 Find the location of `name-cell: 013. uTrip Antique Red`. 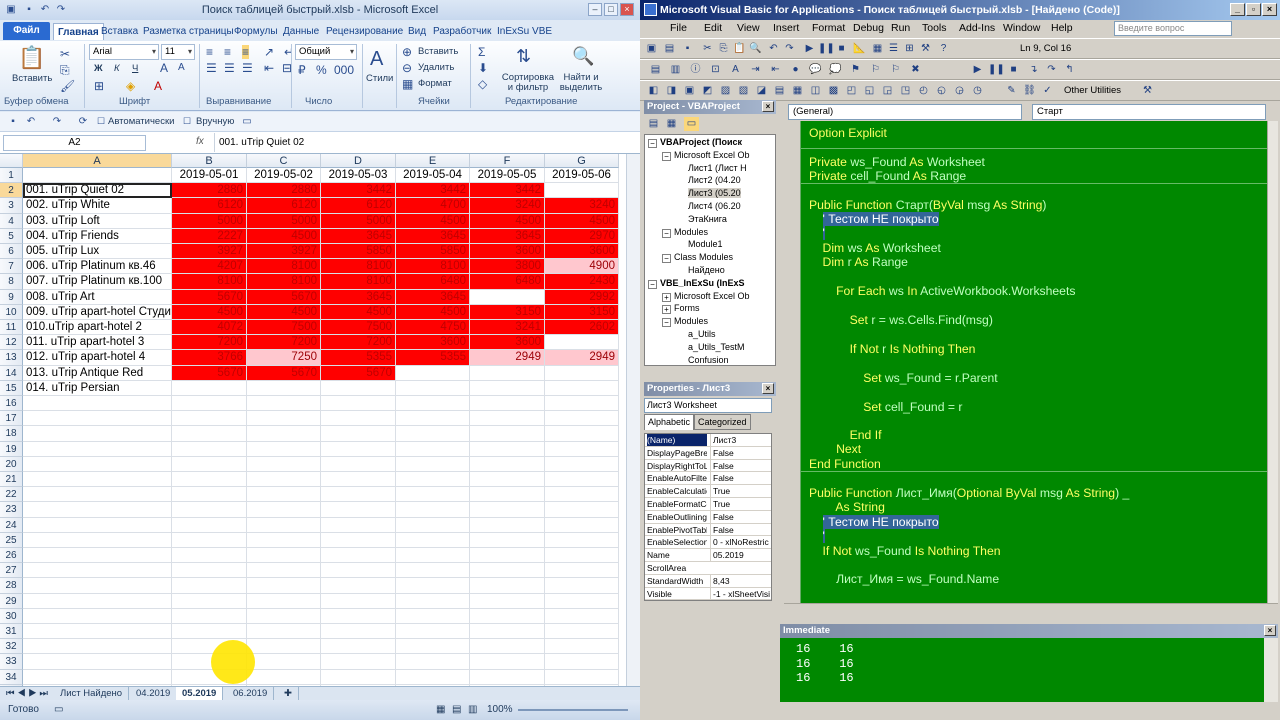

name-cell: 013. uTrip Antique Red is located at coordinates (97, 373).